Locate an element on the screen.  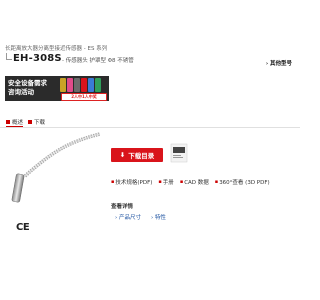
link-label: 360°查看 (3D PDF) is located at coordinates (244, 183).